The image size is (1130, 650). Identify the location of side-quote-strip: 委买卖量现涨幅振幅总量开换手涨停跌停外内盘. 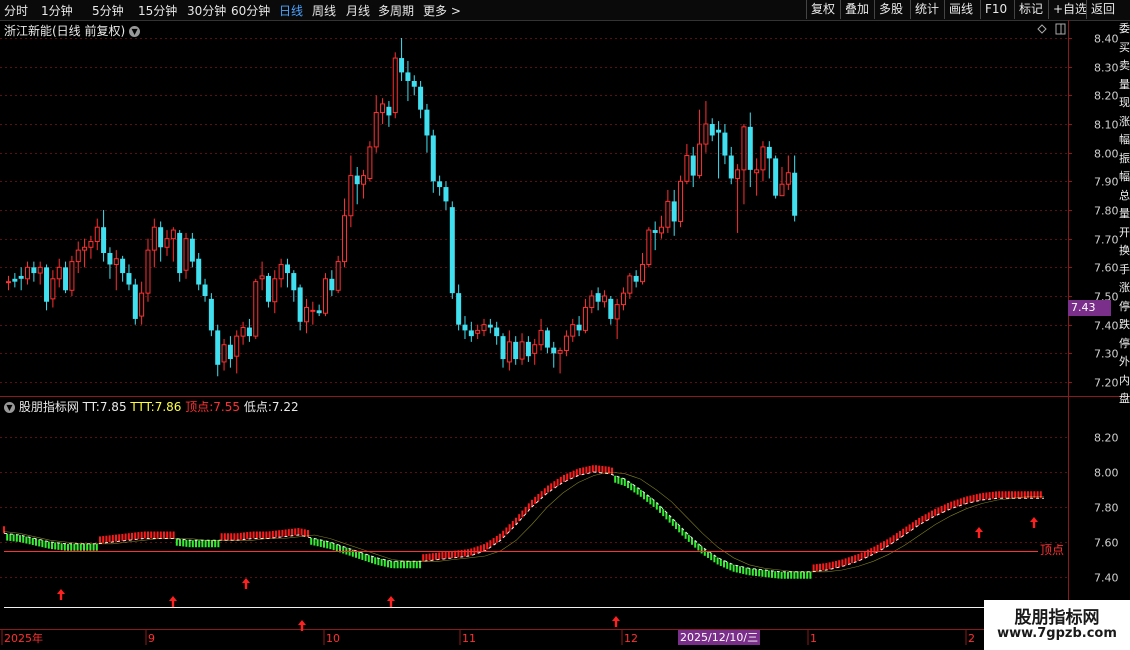
(1124, 335).